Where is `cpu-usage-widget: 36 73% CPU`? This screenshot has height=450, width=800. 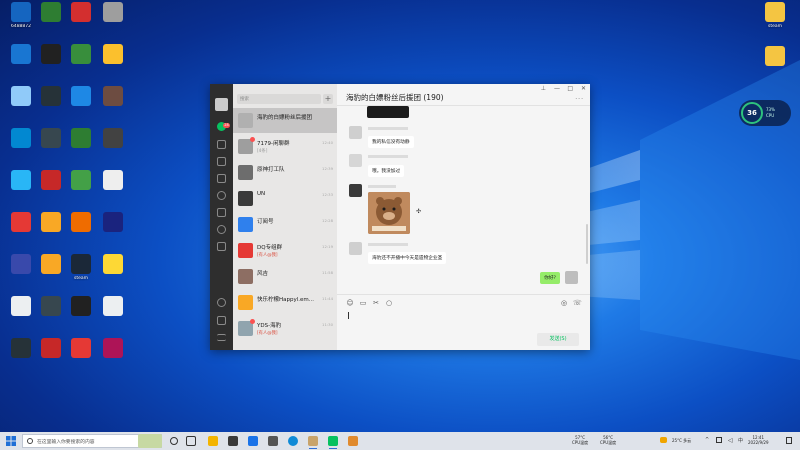
cpu-usage-widget: 36 73% CPU is located at coordinates (765, 113).